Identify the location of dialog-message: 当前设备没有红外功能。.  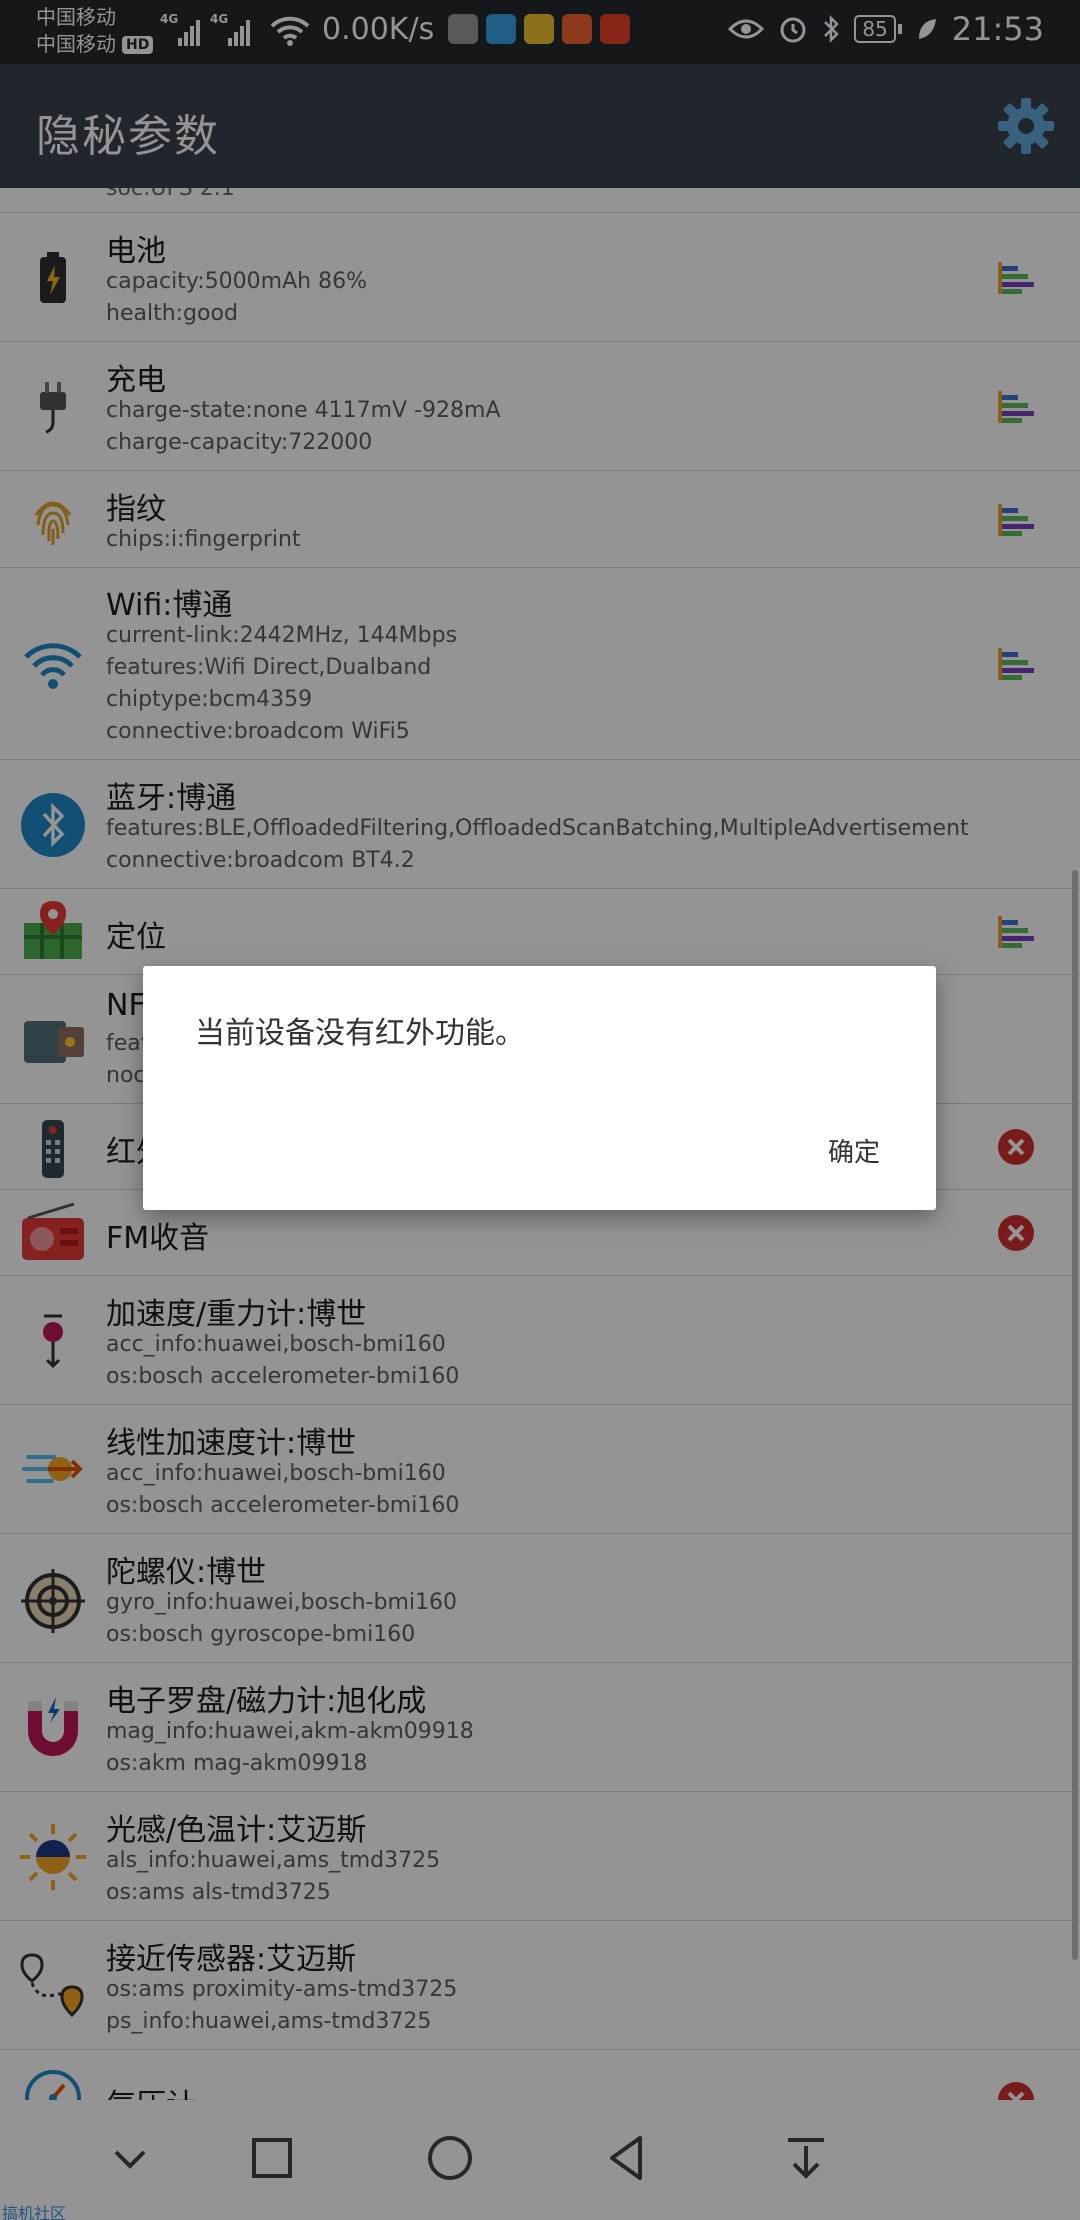
(360, 1033).